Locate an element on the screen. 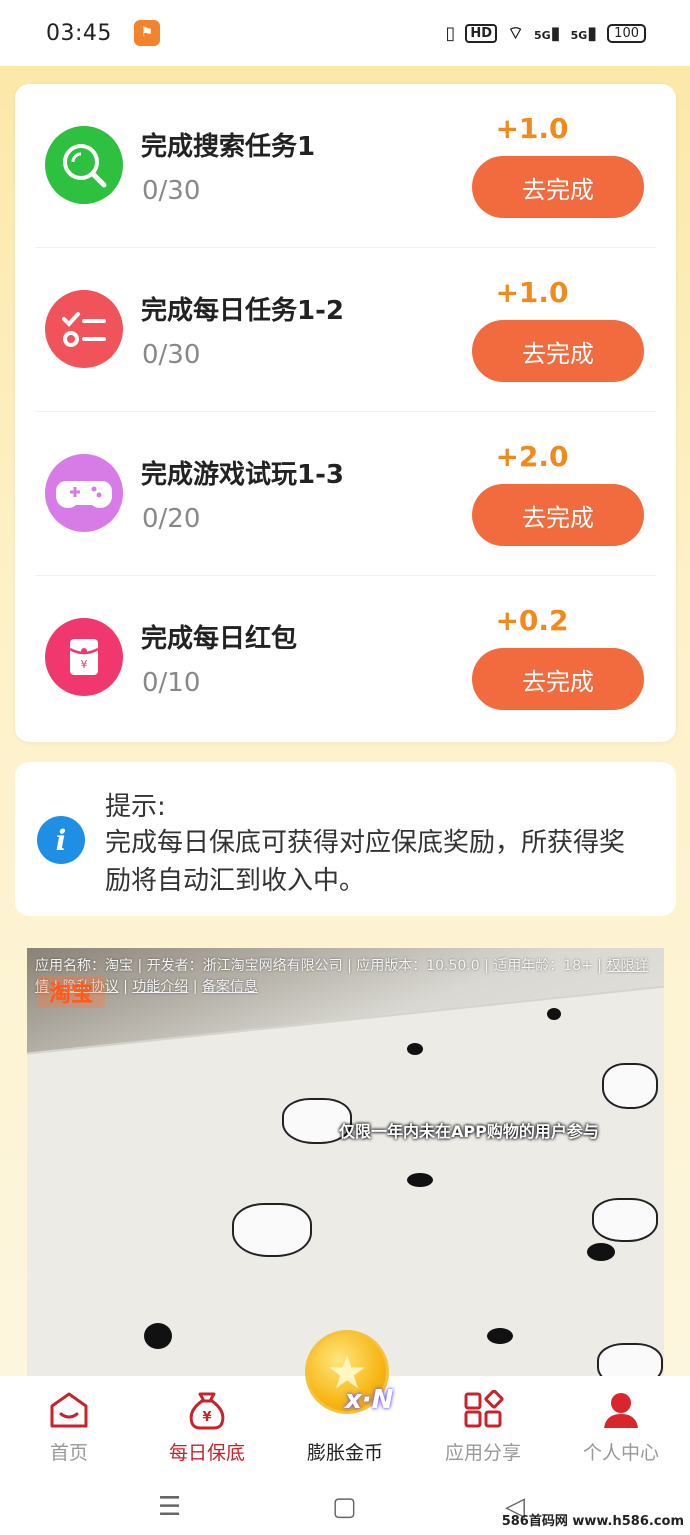  system-nav-bar: ☰ ▢ ◁ 586首码网 www.h586.com is located at coordinates (345, 1505).